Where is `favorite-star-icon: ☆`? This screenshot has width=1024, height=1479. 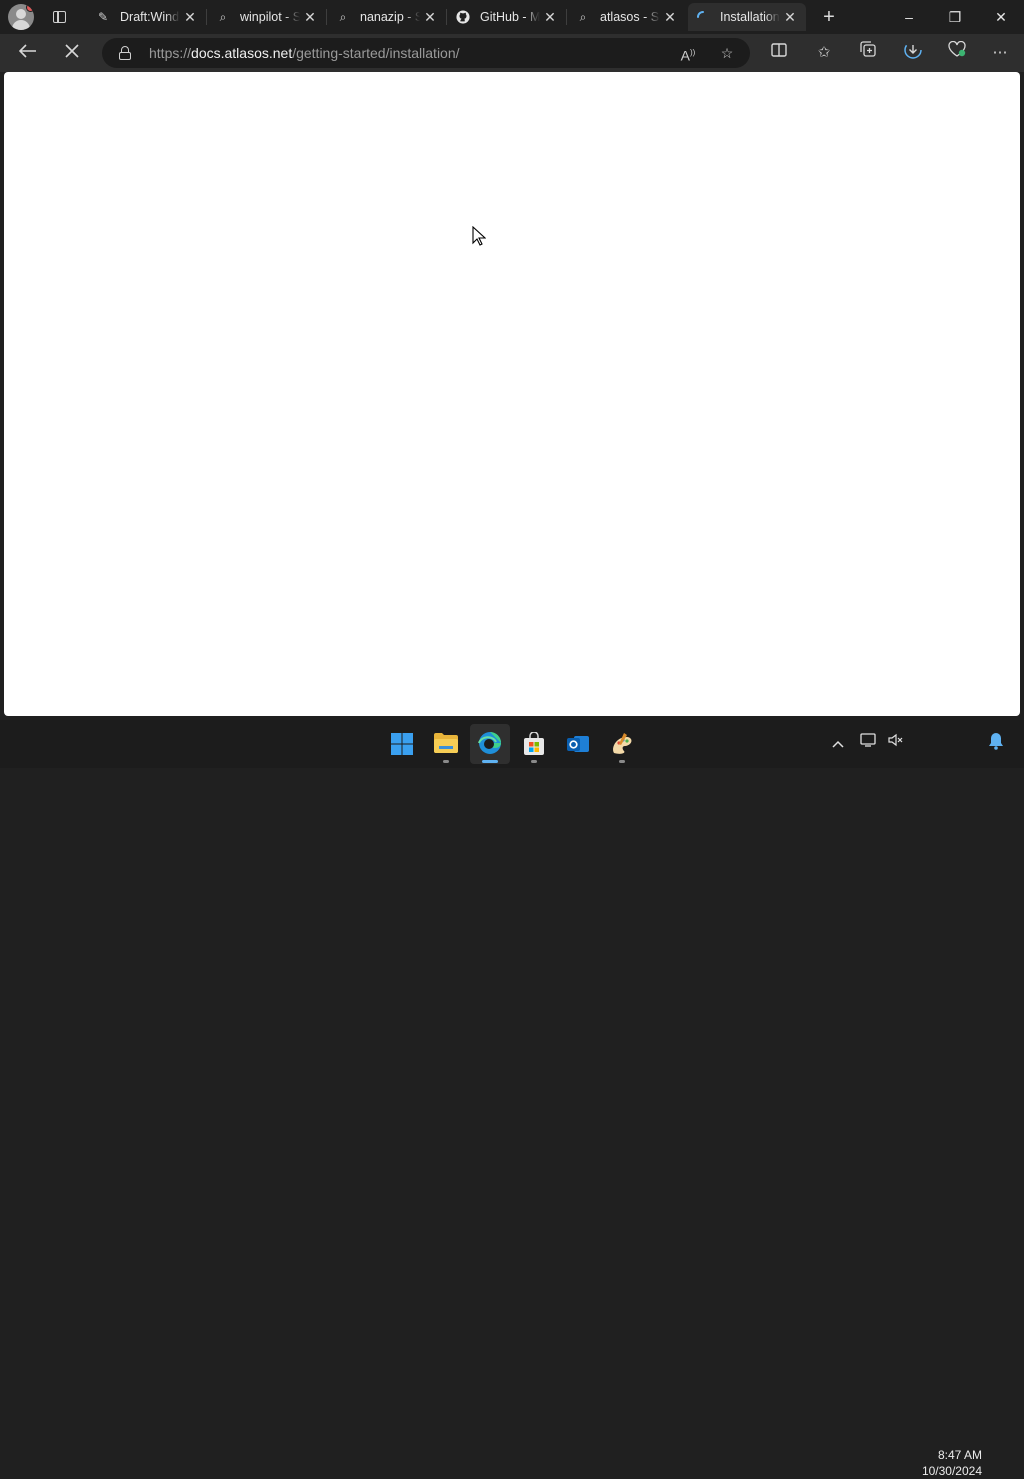 favorite-star-icon: ☆ is located at coordinates (727, 53).